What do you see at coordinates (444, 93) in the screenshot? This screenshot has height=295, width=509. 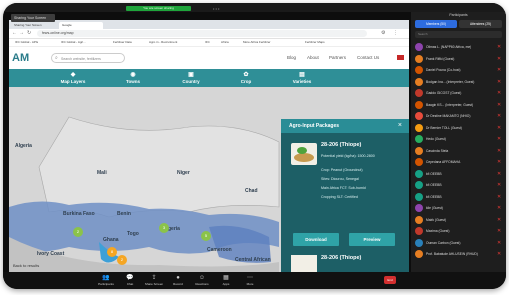 I see `participant-name: Gaddo GICOST (Guest)` at bounding box center [444, 93].